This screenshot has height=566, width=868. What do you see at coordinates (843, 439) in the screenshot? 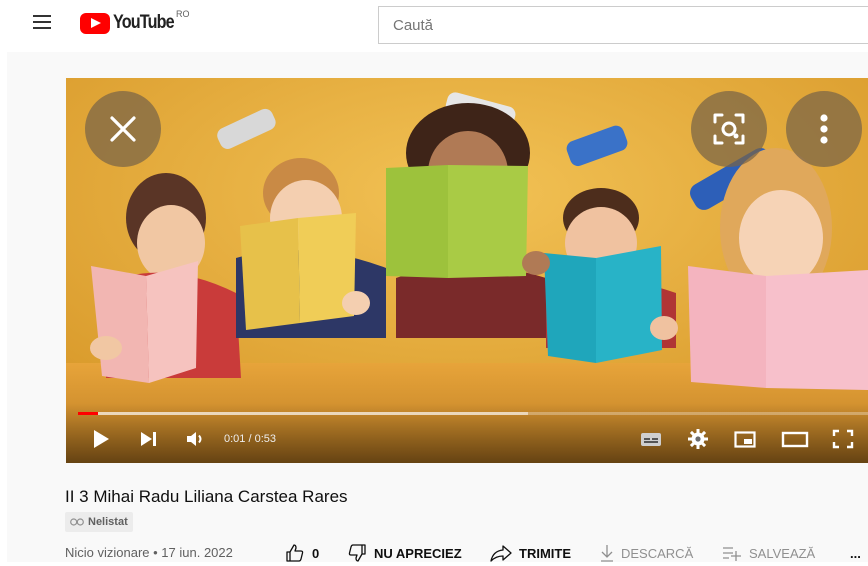
I see `fullscreen-icon` at bounding box center [843, 439].